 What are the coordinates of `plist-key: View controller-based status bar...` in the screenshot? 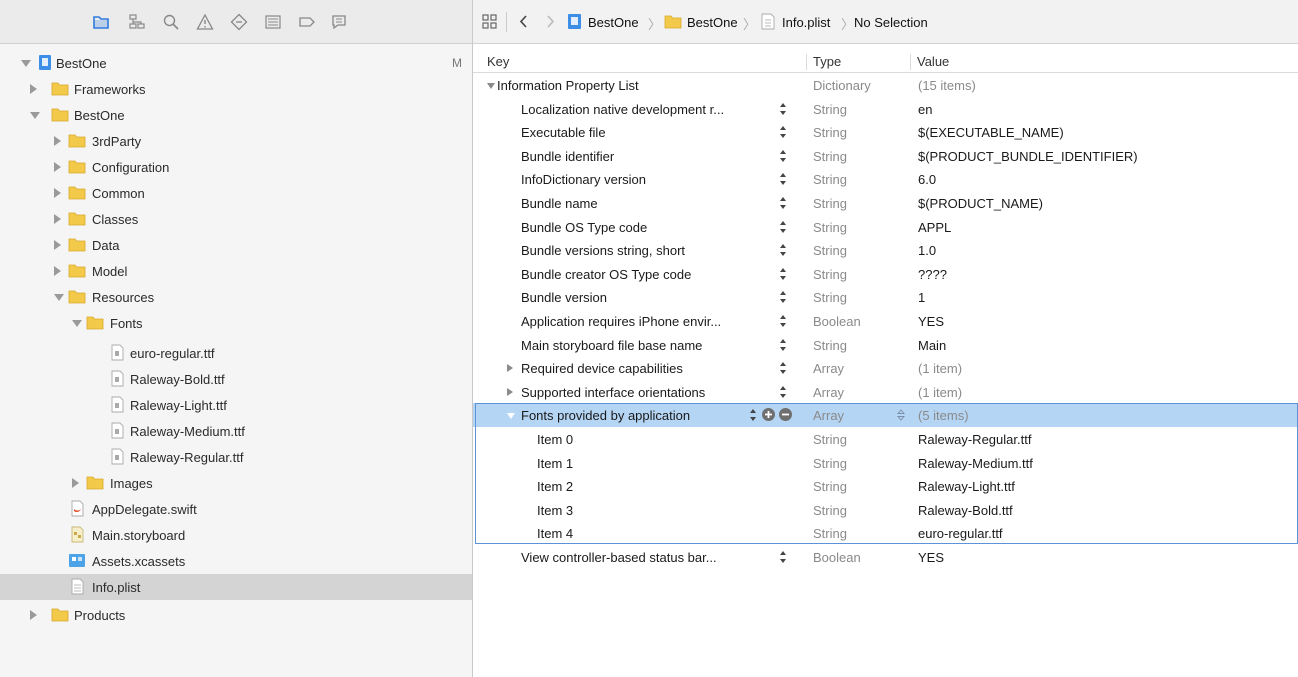 It's located at (619, 557).